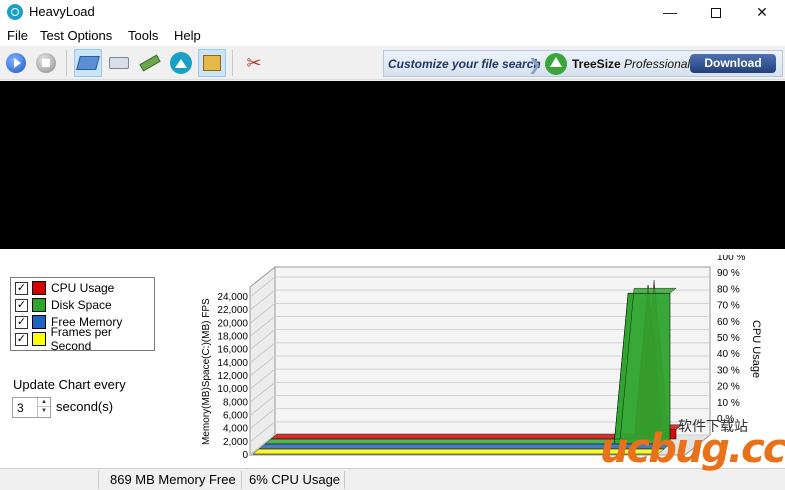  What do you see at coordinates (464, 64) in the screenshot?
I see `banner-text: Customize your file search` at bounding box center [464, 64].